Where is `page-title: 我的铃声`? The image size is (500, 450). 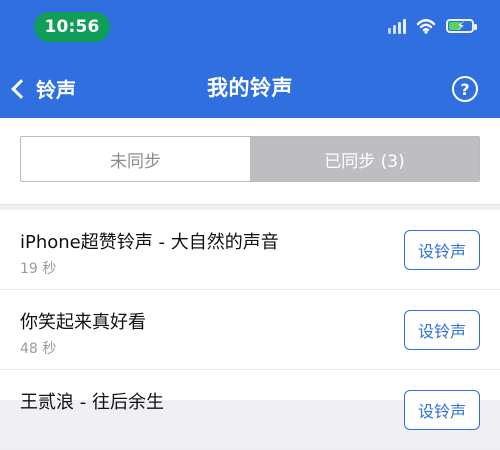 page-title: 我的铃声 is located at coordinates (250, 88).